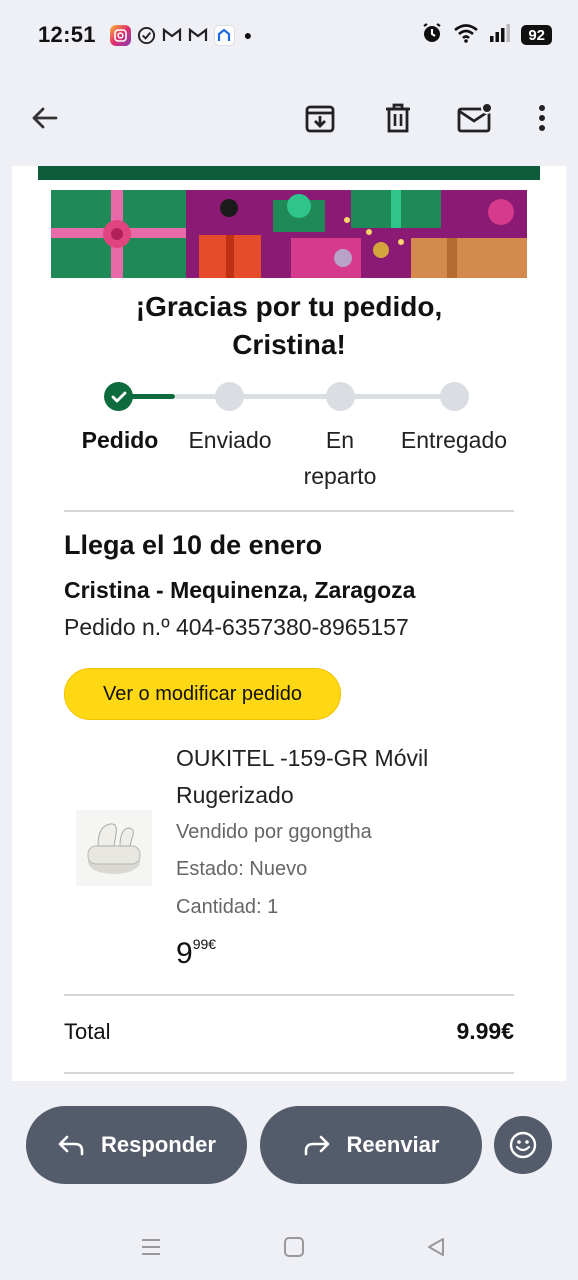 This screenshot has height=1280, width=578. What do you see at coordinates (340, 458) in the screenshot?
I see `progress-step-label-reparto: En reparto` at bounding box center [340, 458].